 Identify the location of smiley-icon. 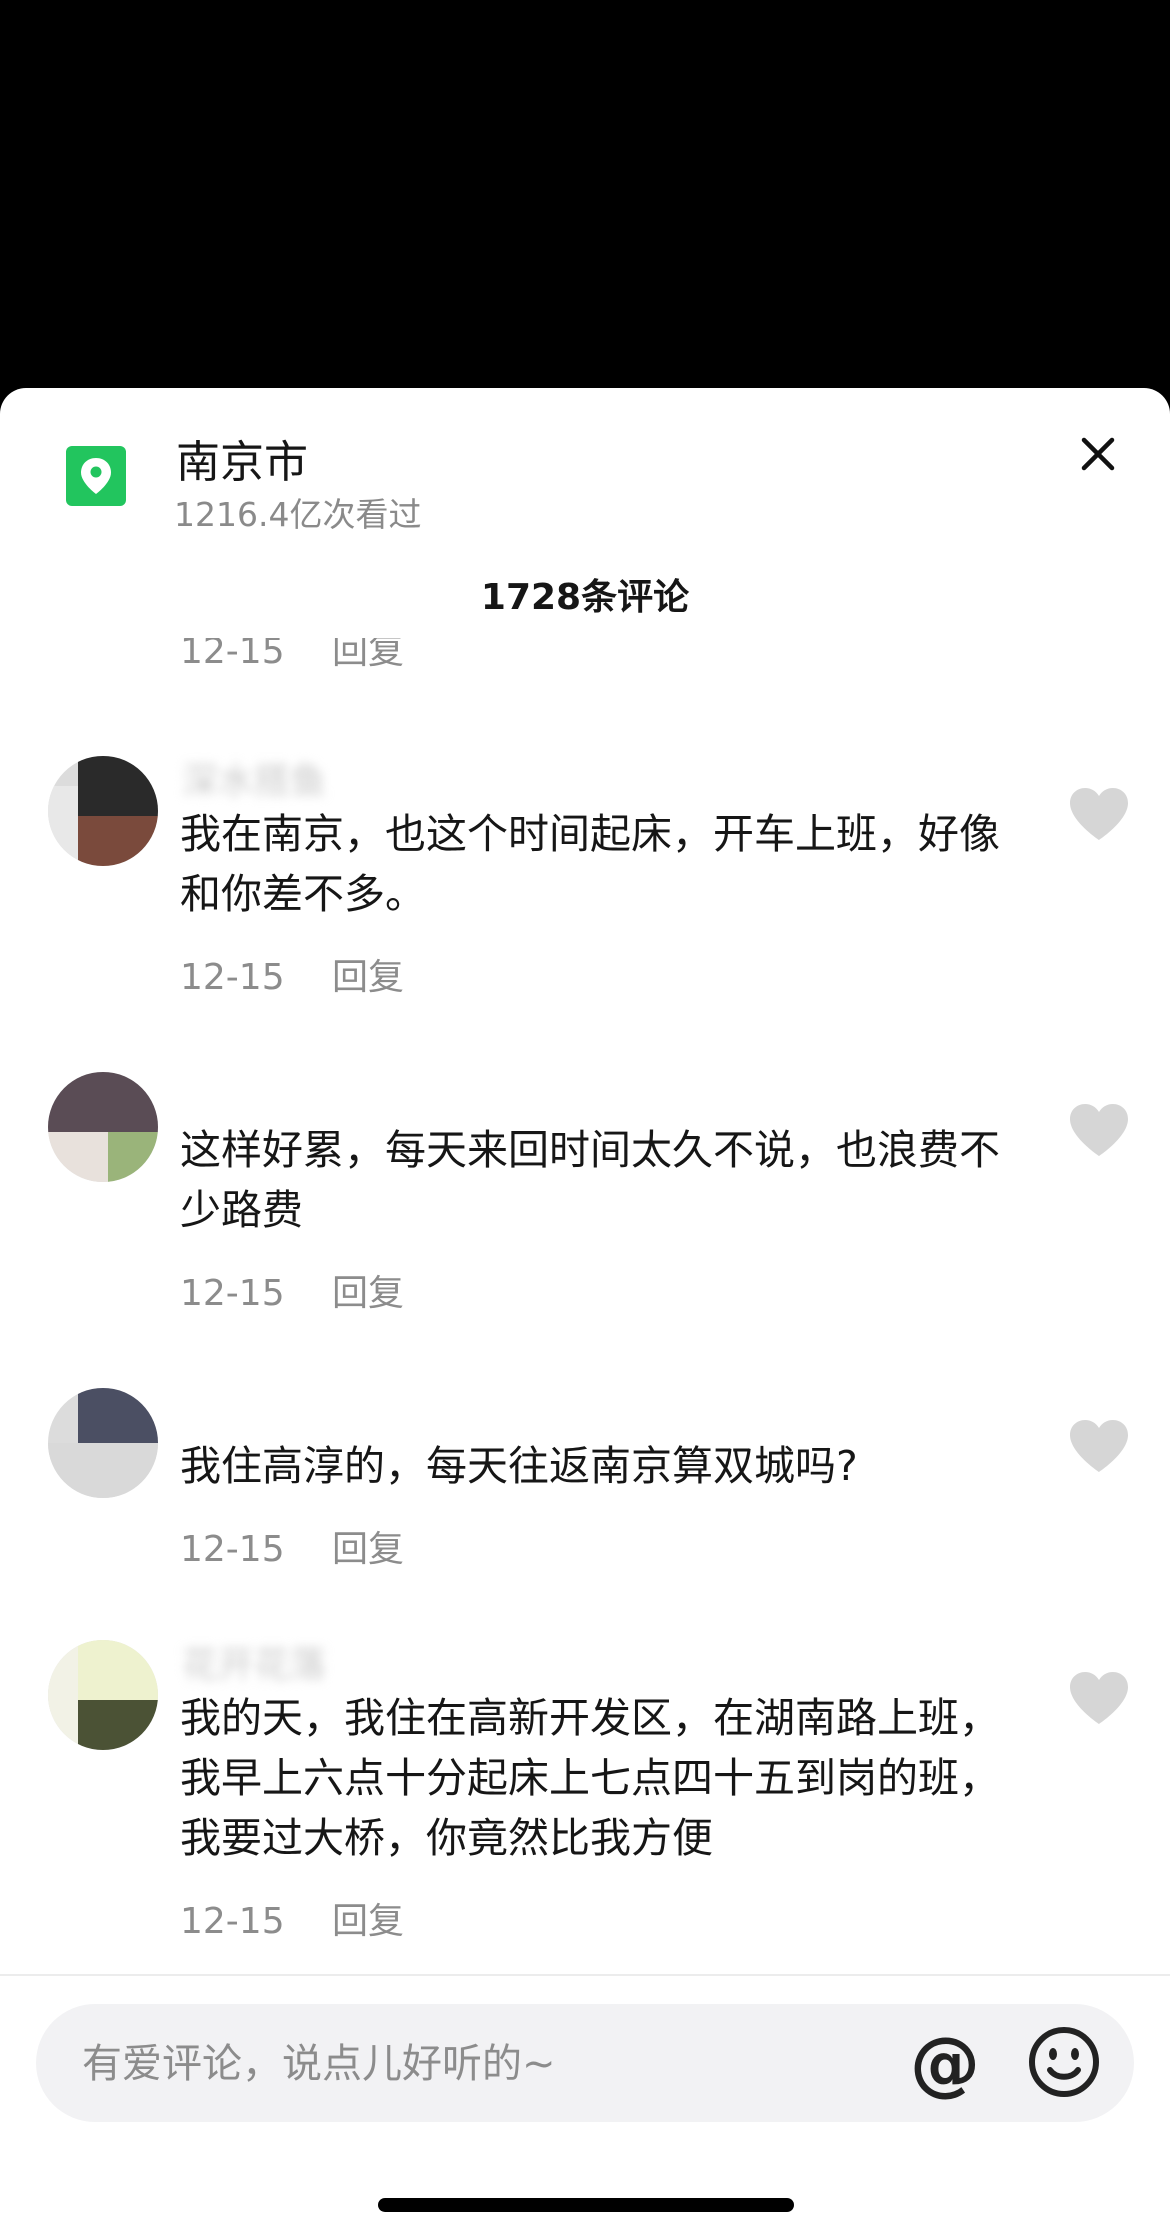
(1064, 2062).